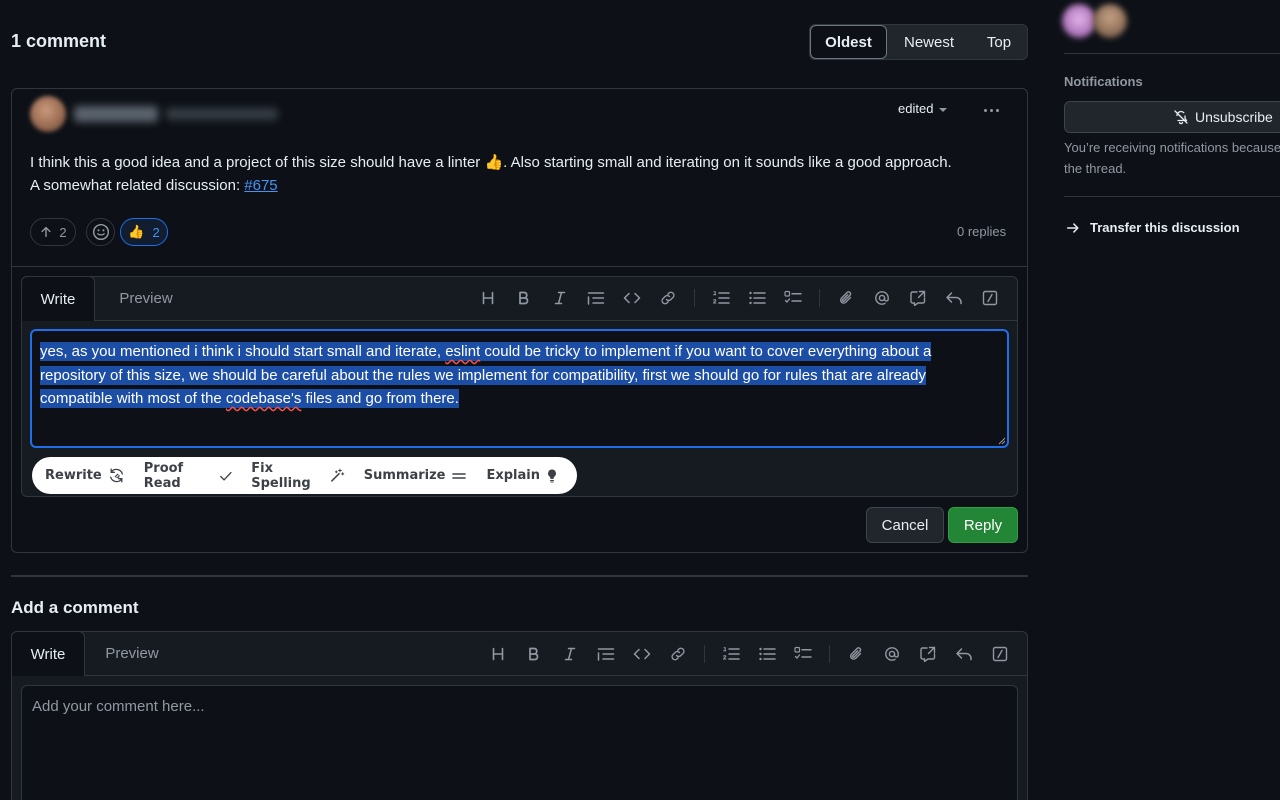 This screenshot has height=800, width=1280. What do you see at coordinates (85, 475) in the screenshot?
I see `rewrite-button: Rewrite` at bounding box center [85, 475].